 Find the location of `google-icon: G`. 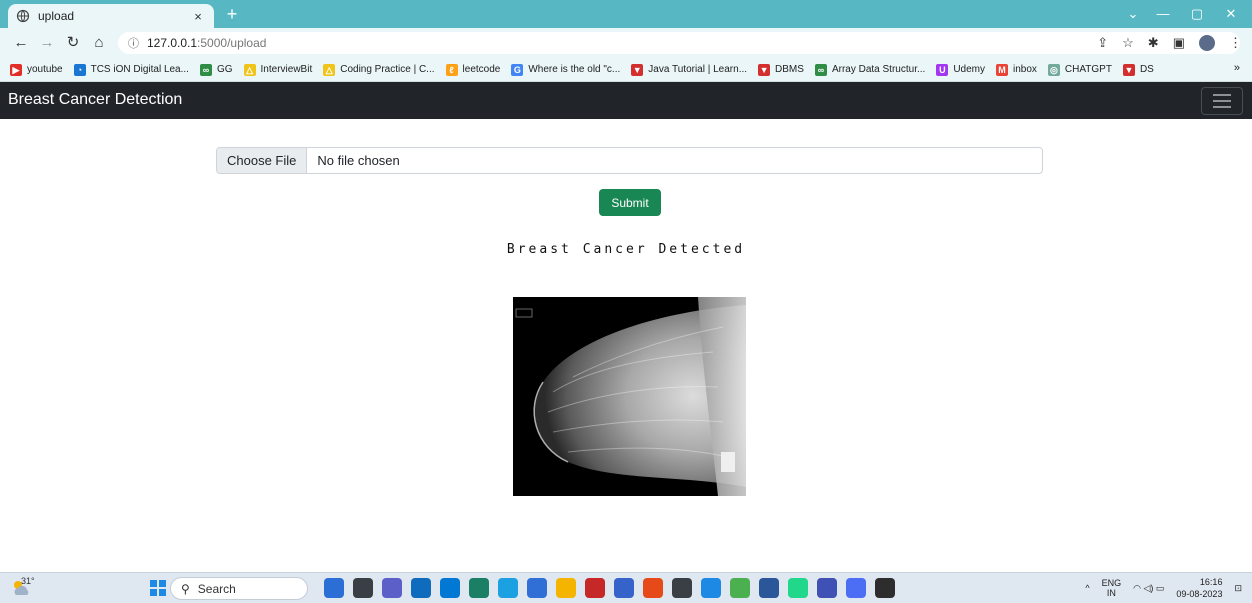

google-icon: G is located at coordinates (517, 69).